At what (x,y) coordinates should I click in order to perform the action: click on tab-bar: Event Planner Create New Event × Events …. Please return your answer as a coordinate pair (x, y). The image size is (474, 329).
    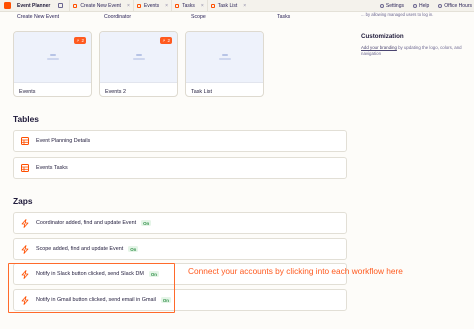
    Looking at the image, I should click on (237, 6).